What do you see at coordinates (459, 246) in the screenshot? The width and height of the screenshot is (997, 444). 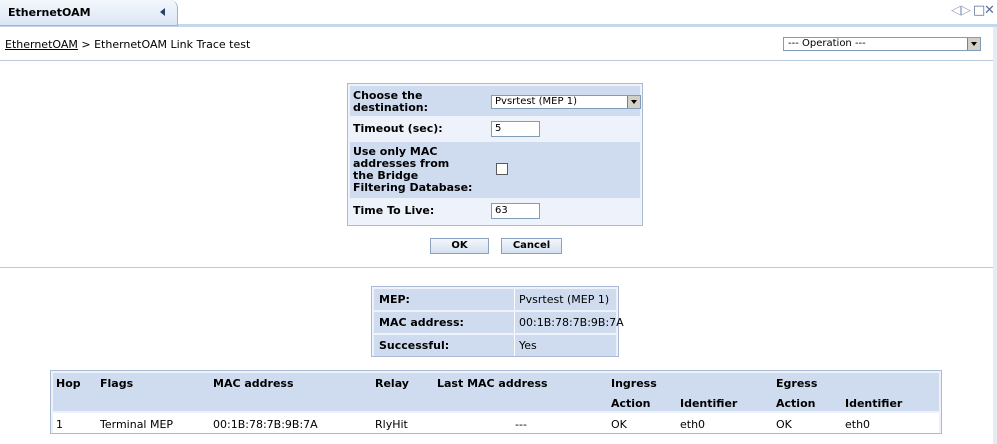 I see `ok-button: OK` at bounding box center [459, 246].